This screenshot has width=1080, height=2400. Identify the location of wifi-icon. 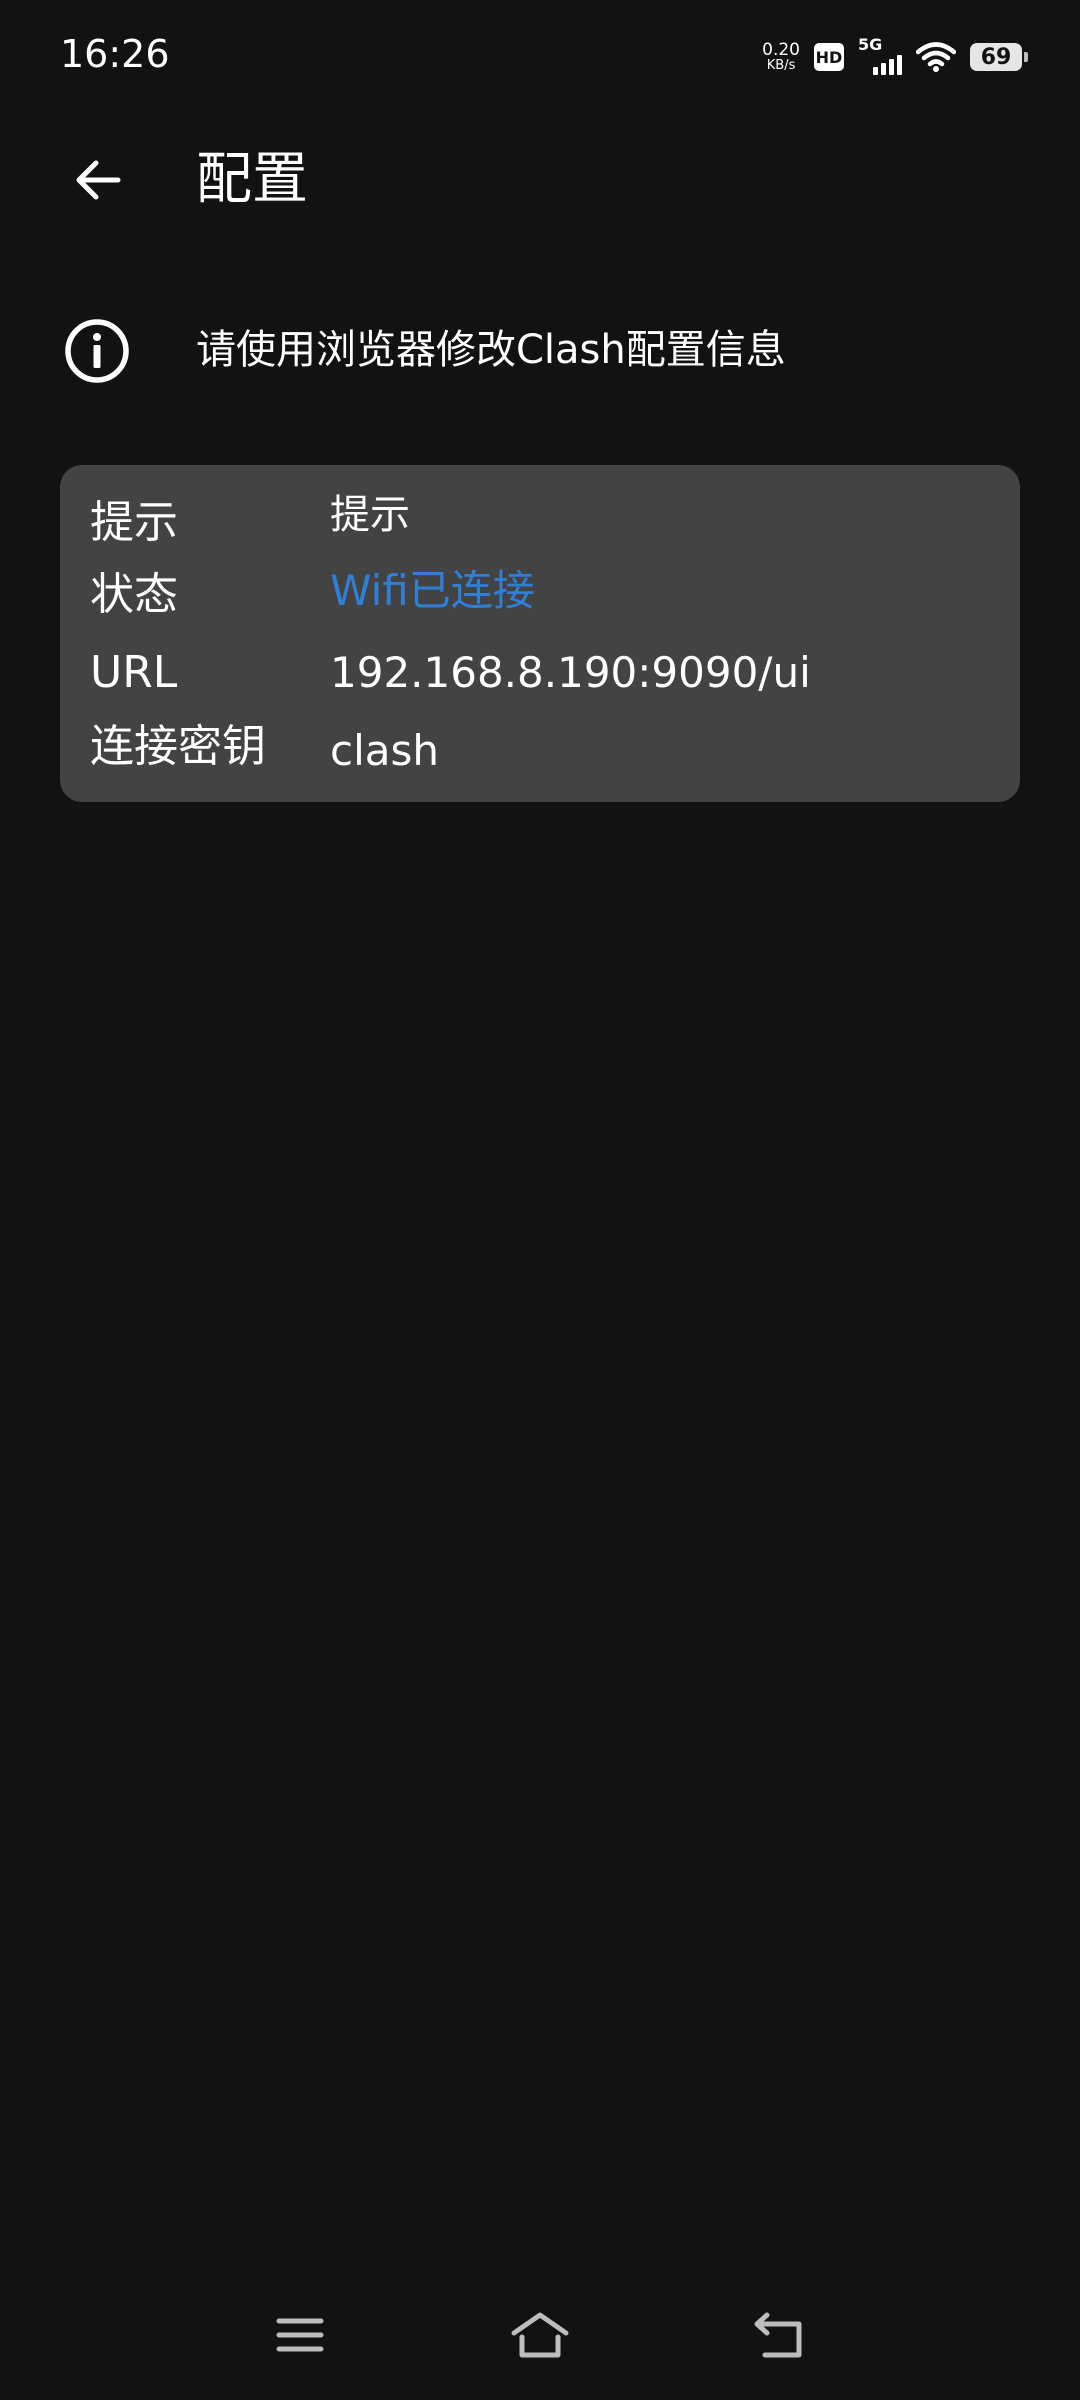
(936, 57).